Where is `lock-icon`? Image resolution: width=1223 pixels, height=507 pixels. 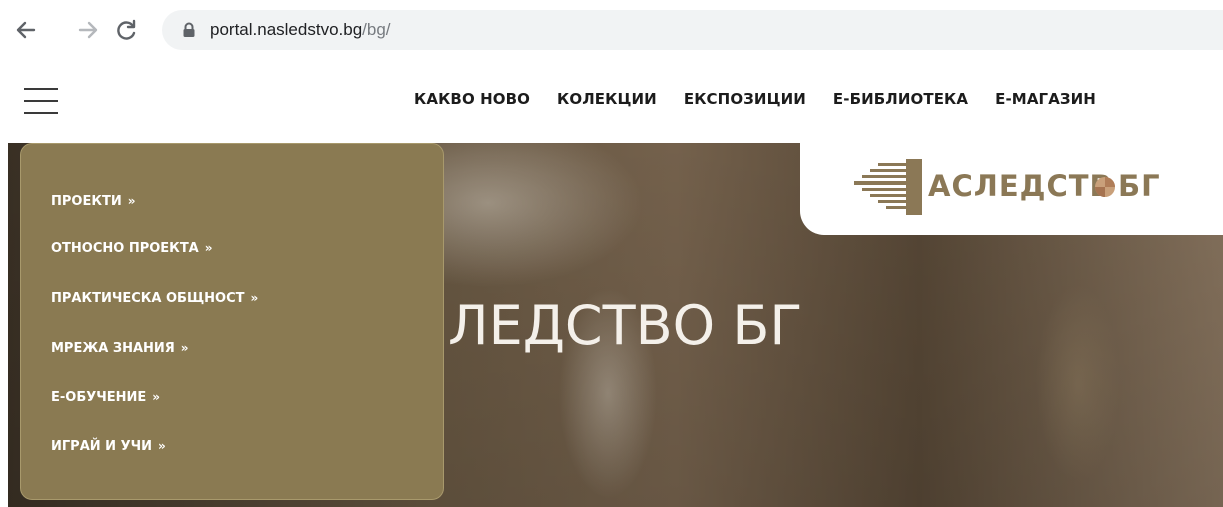 lock-icon is located at coordinates (189, 32).